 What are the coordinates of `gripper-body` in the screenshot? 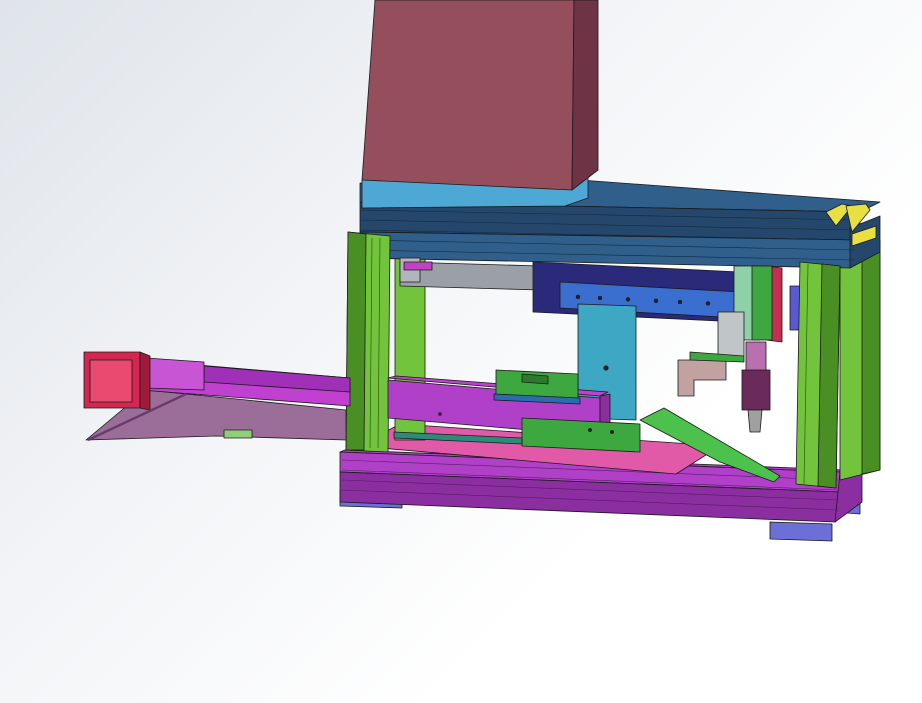 It's located at (756, 390).